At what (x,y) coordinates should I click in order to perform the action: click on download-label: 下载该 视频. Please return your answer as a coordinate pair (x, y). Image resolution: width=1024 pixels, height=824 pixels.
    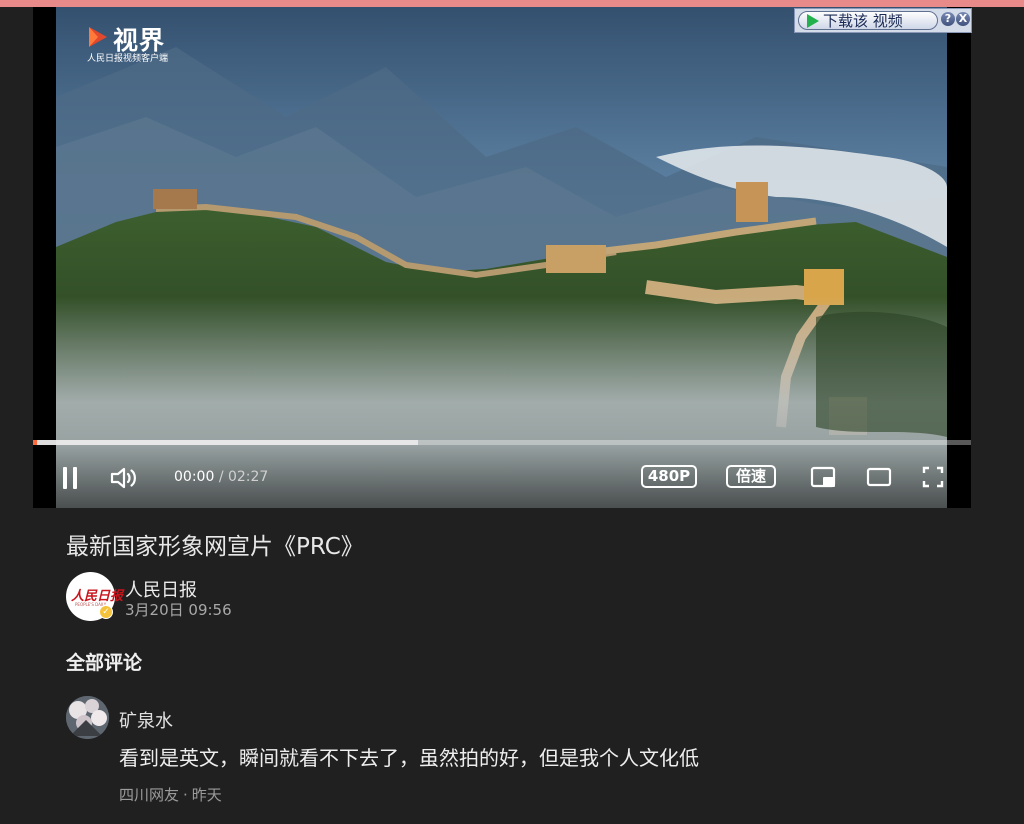
    Looking at the image, I should click on (863, 21).